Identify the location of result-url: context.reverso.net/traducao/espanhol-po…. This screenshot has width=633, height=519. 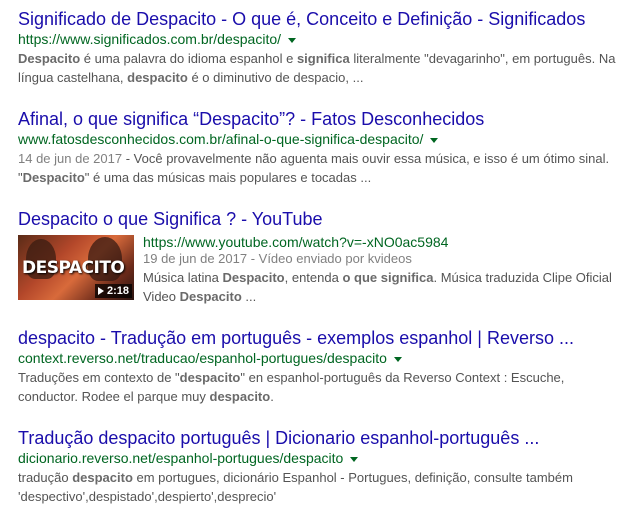
(202, 358).